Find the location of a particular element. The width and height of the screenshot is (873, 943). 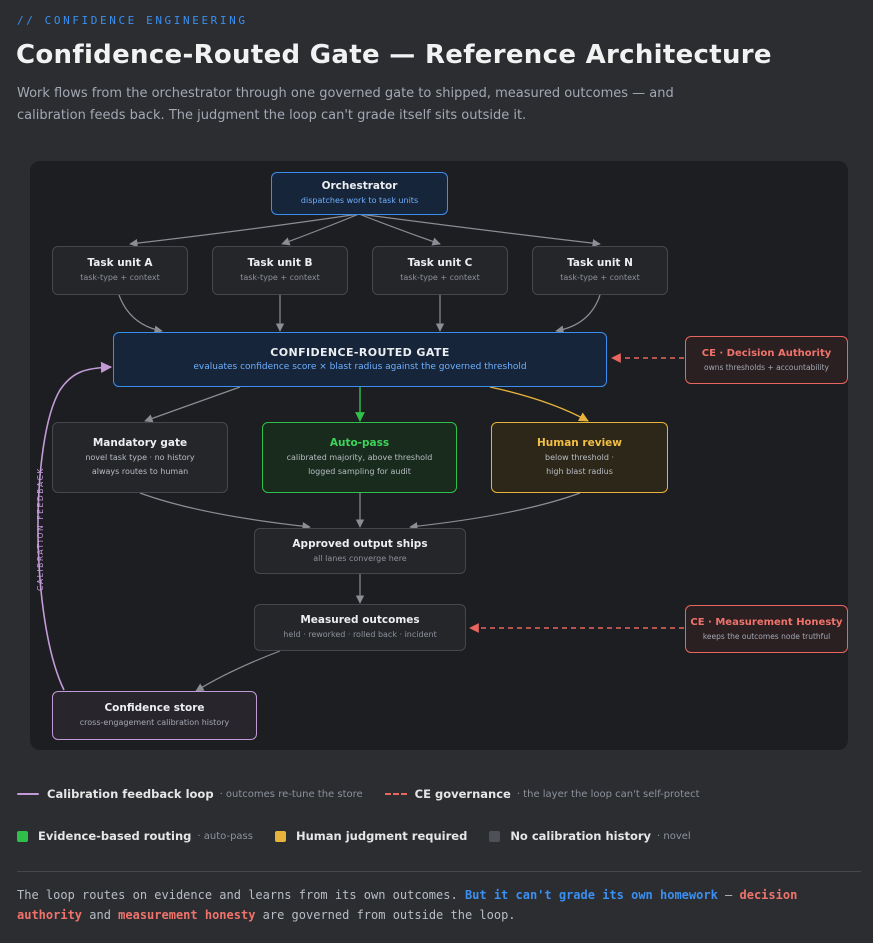

approved-sub: all lanes converge here is located at coordinates (360, 558).